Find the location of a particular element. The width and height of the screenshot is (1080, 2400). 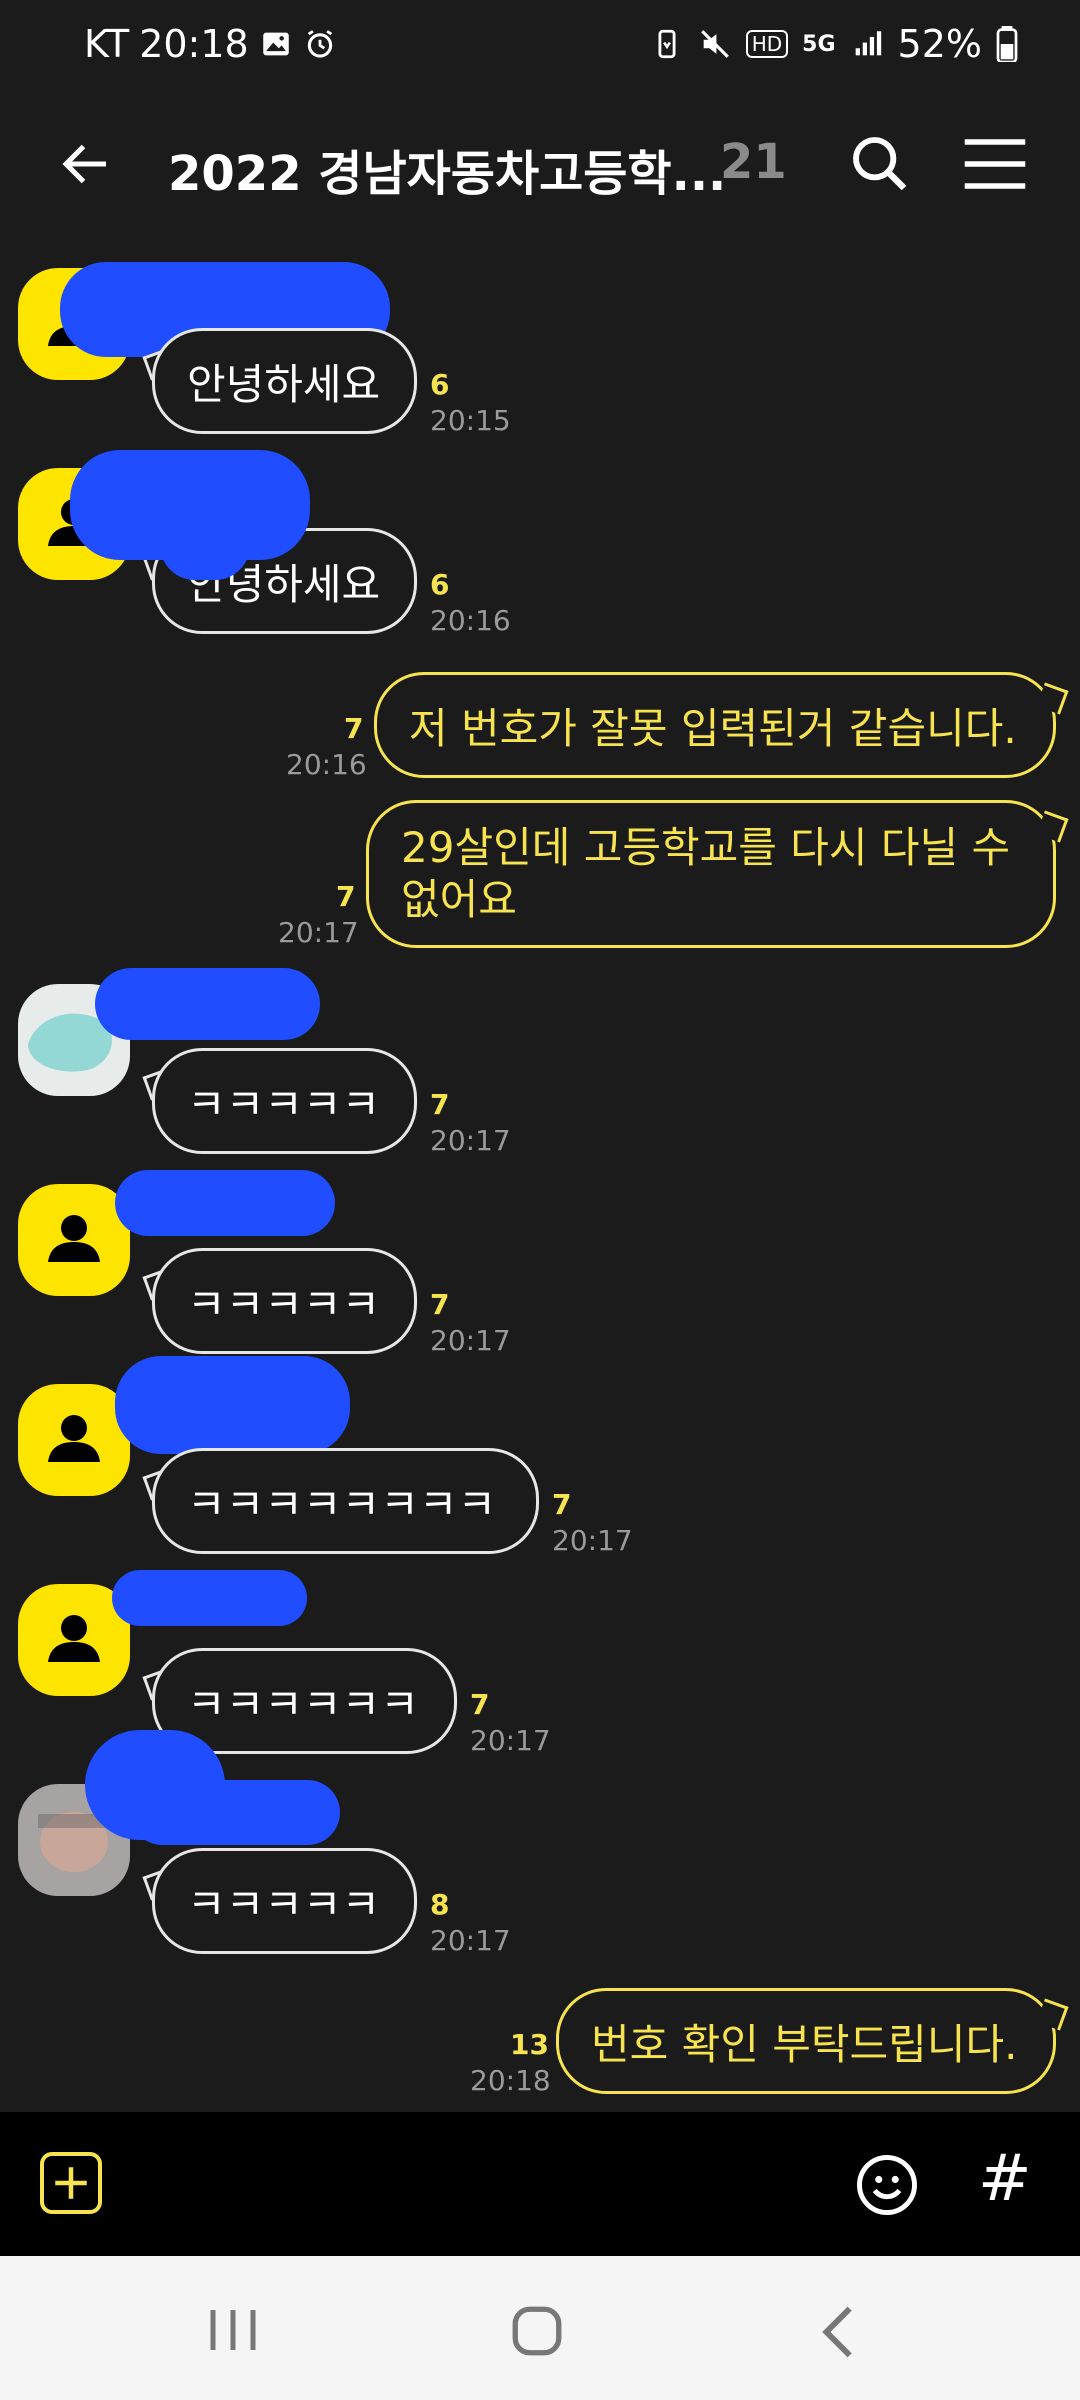

mute-icon is located at coordinates (714, 44).